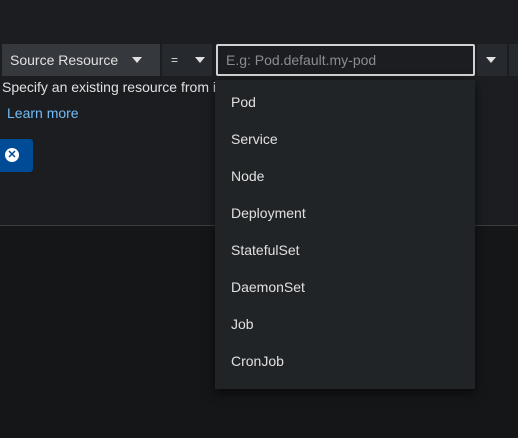 Image resolution: width=518 pixels, height=438 pixels. What do you see at coordinates (345, 361) in the screenshot?
I see `menu-item-cronjob: CronJob` at bounding box center [345, 361].